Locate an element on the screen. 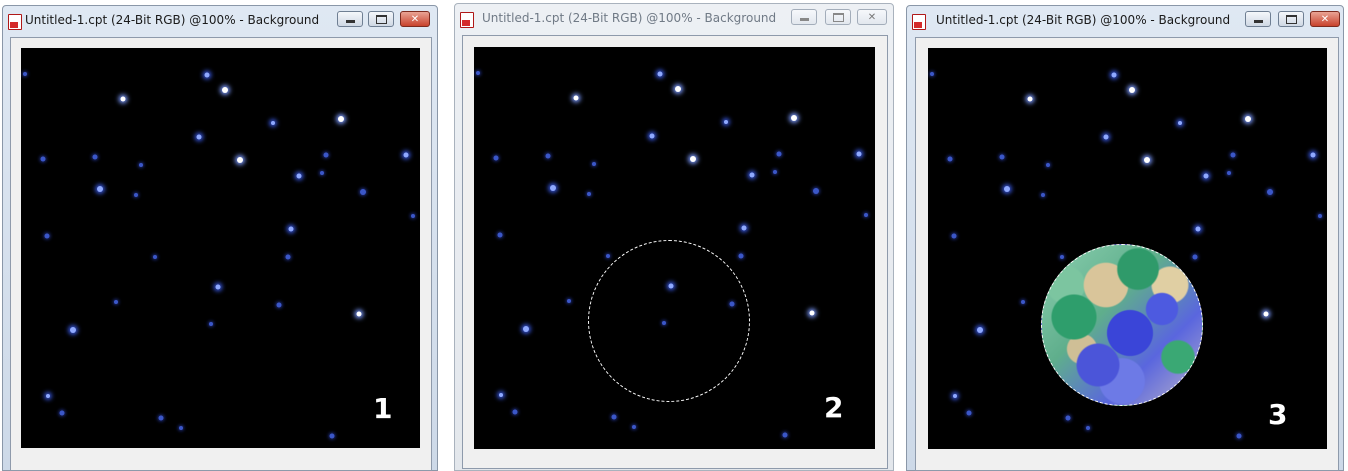 This screenshot has height=471, width=1348. planet-fill-selection is located at coordinates (1122, 325).